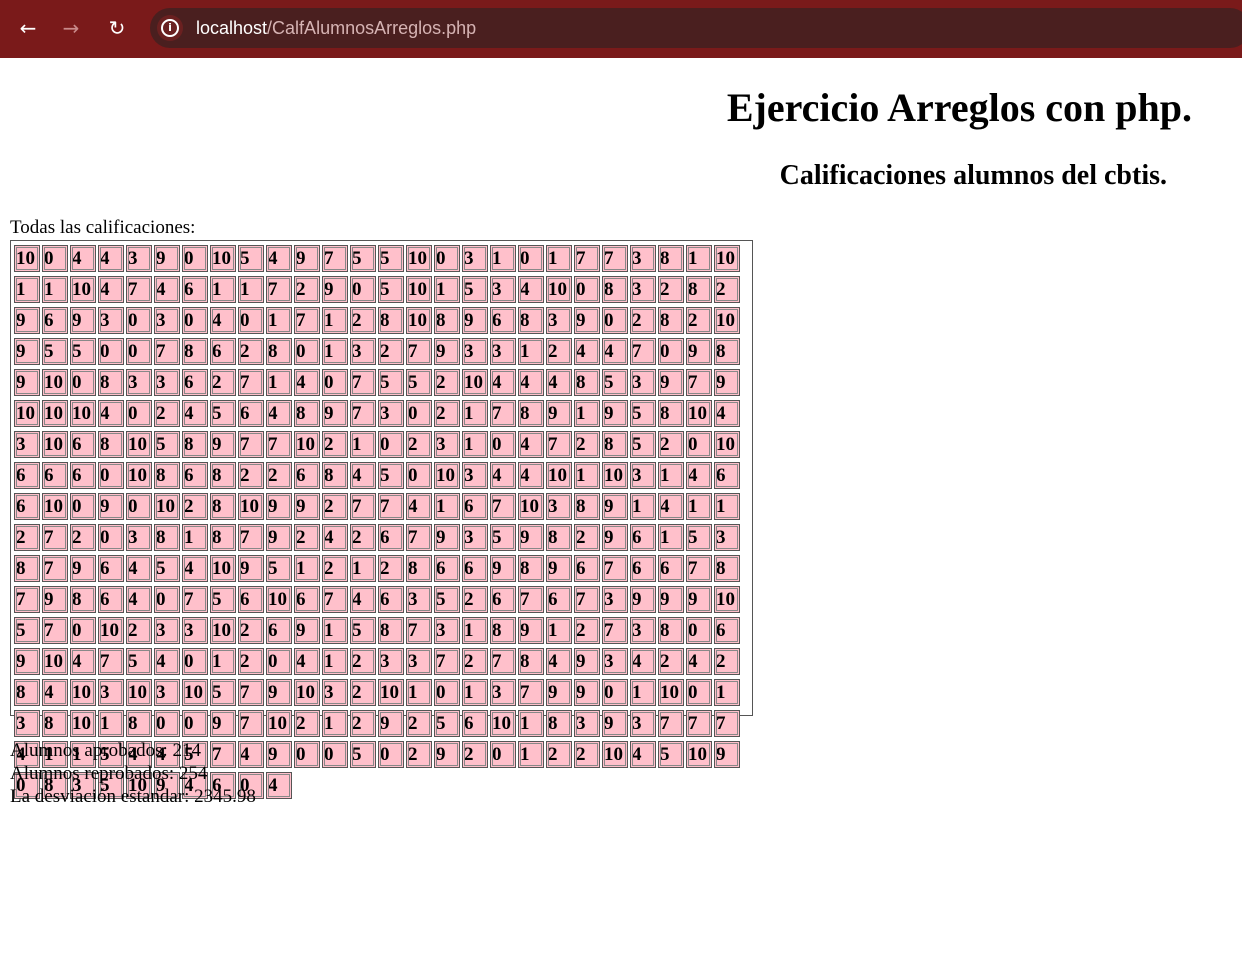 The image size is (1242, 953). What do you see at coordinates (696, 28) in the screenshot?
I see `address-bar: i localhost/CalfAlumnosArreglos.php` at bounding box center [696, 28].